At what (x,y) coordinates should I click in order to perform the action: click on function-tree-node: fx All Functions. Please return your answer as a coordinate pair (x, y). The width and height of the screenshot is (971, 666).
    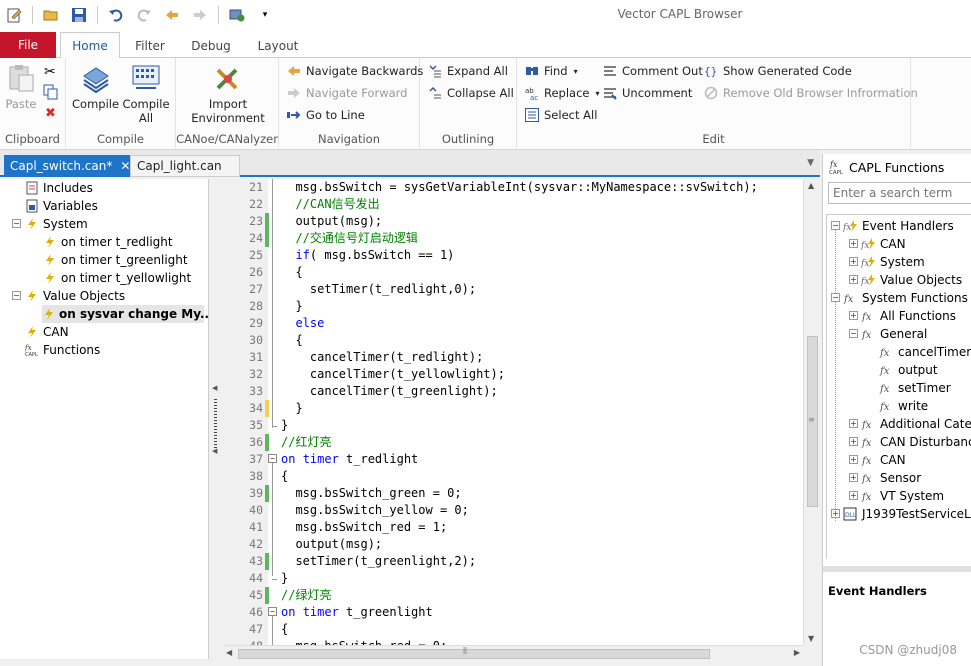
    Looking at the image, I should click on (908, 316).